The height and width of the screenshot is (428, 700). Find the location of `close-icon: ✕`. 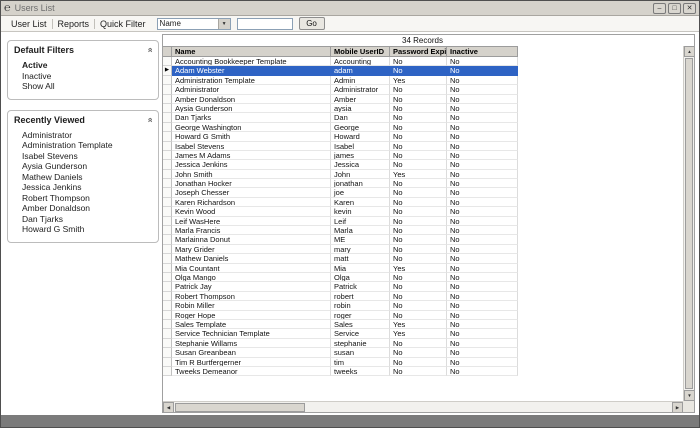

close-icon: ✕ is located at coordinates (689, 8).